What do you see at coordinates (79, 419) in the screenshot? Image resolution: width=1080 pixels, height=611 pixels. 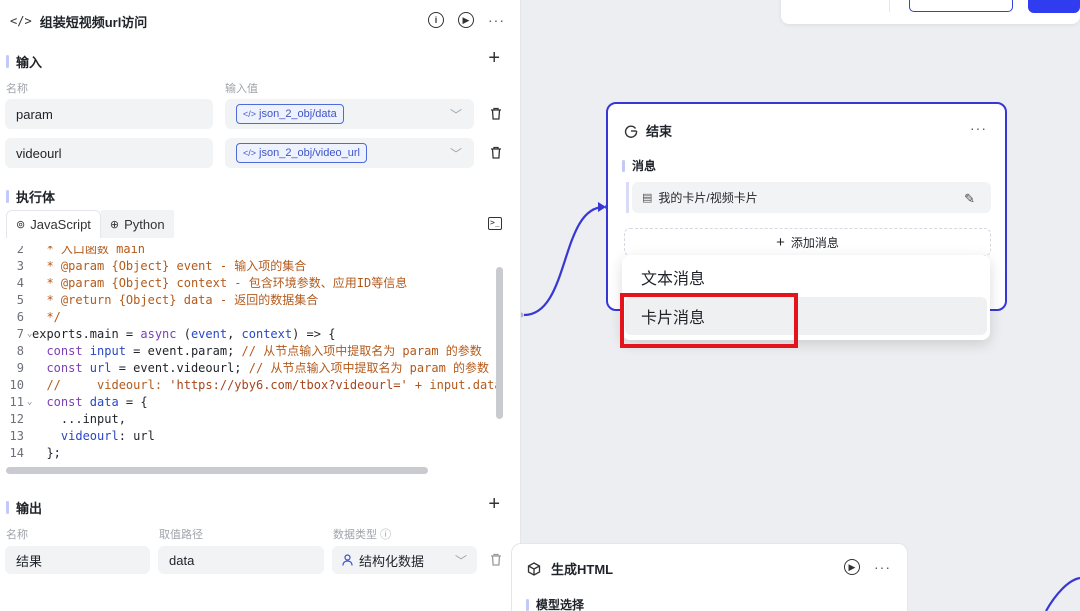 I see `code-token: ...input,` at bounding box center [79, 419].